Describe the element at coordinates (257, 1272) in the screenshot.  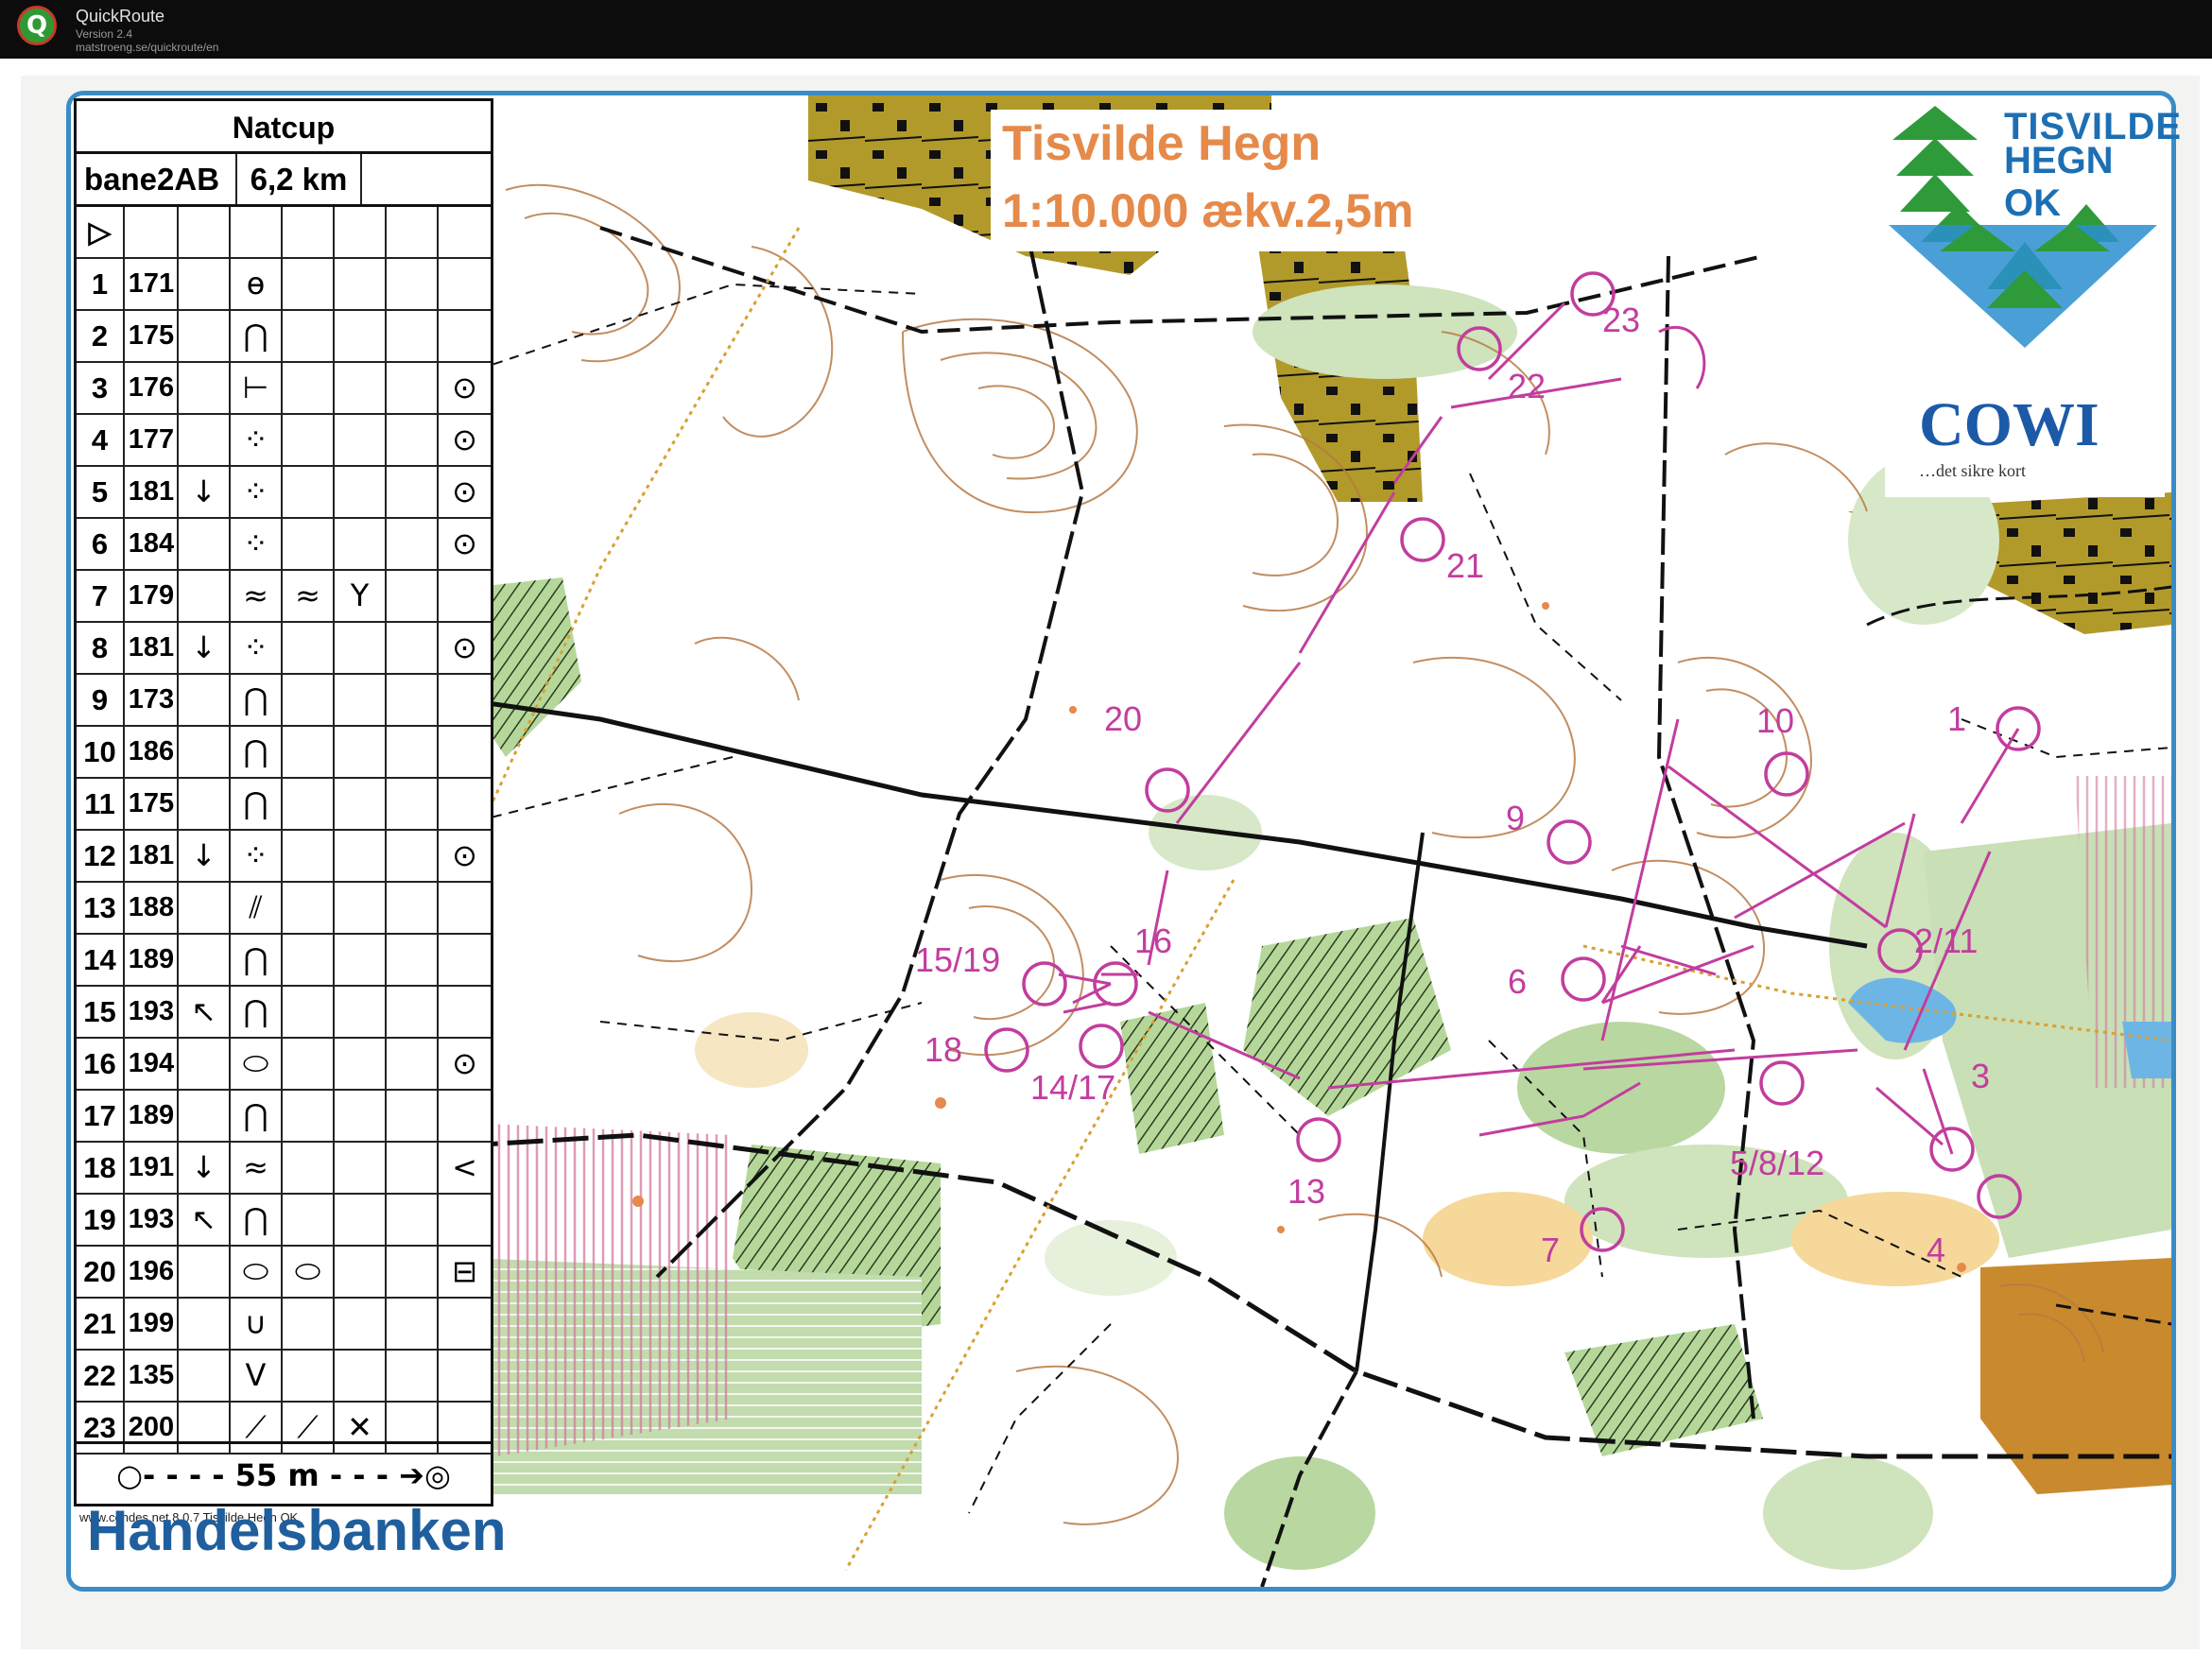
I see `desc-col-d: ⬭` at that location.